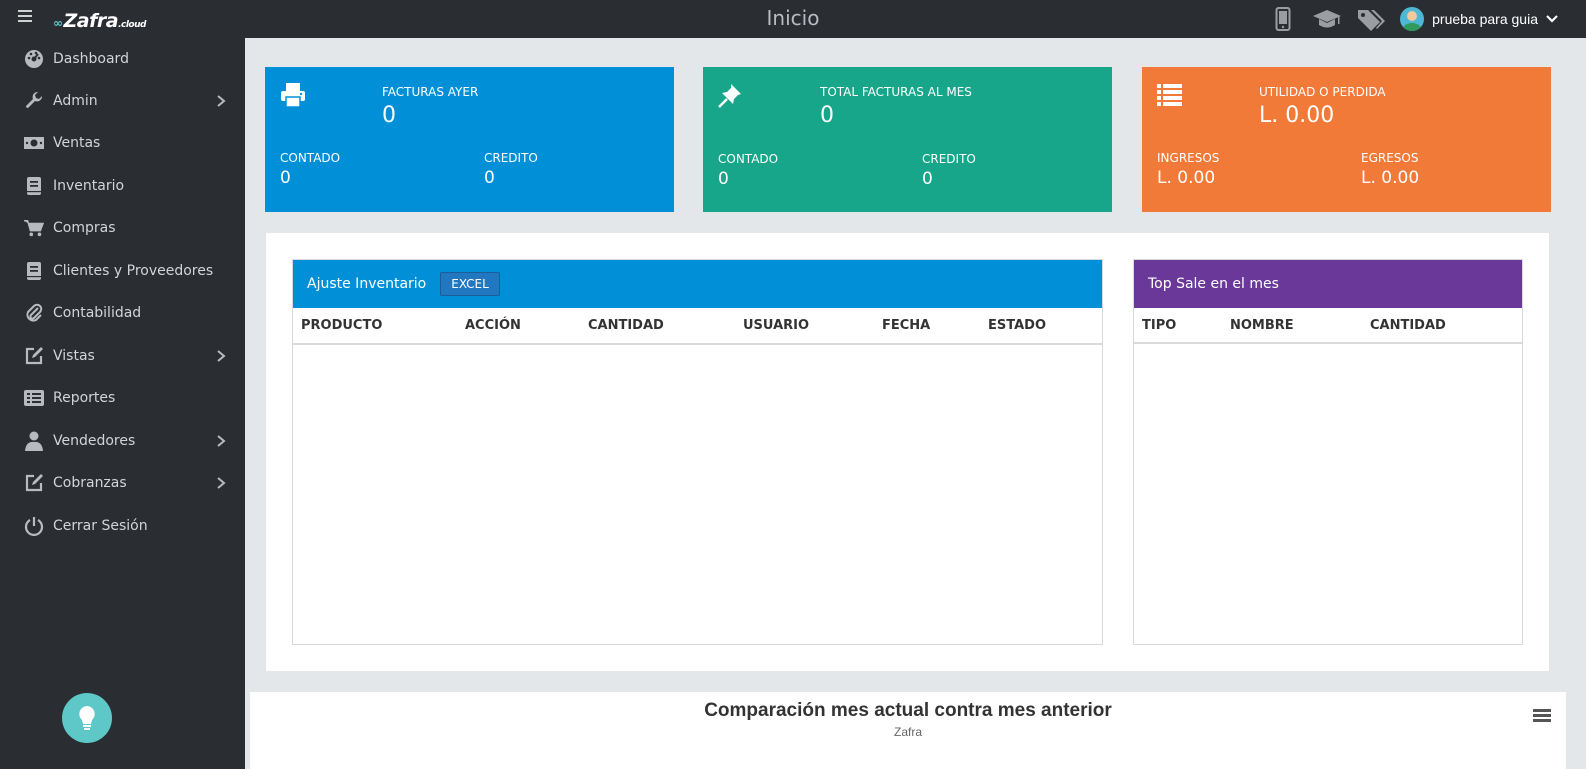 This screenshot has height=769, width=1586. What do you see at coordinates (34, 313) in the screenshot?
I see `paperclip-icon` at bounding box center [34, 313].